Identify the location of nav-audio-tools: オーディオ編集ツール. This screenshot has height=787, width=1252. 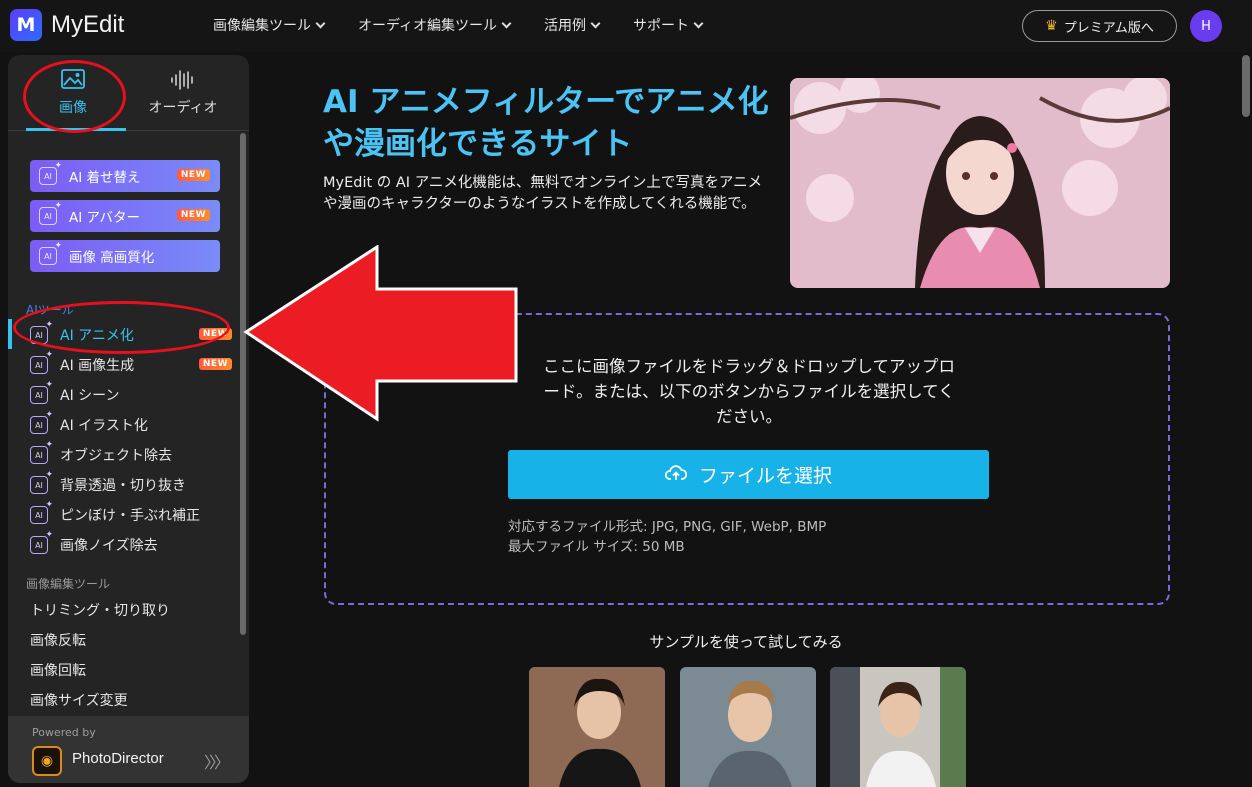
(435, 25).